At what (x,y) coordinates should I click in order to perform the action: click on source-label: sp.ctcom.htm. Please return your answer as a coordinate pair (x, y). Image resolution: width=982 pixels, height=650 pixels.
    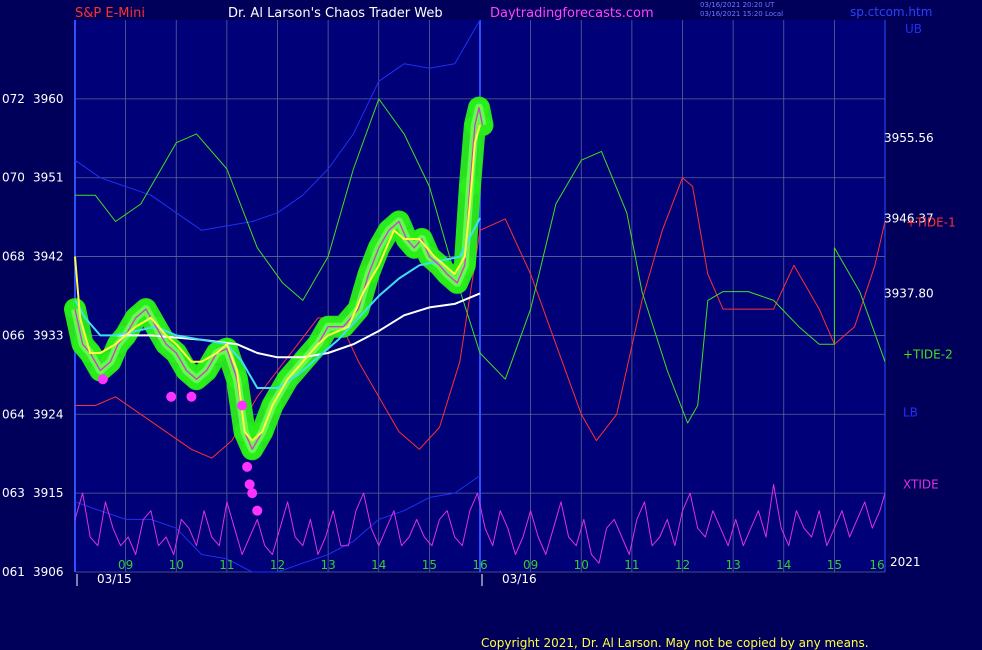
    Looking at the image, I should click on (891, 12).